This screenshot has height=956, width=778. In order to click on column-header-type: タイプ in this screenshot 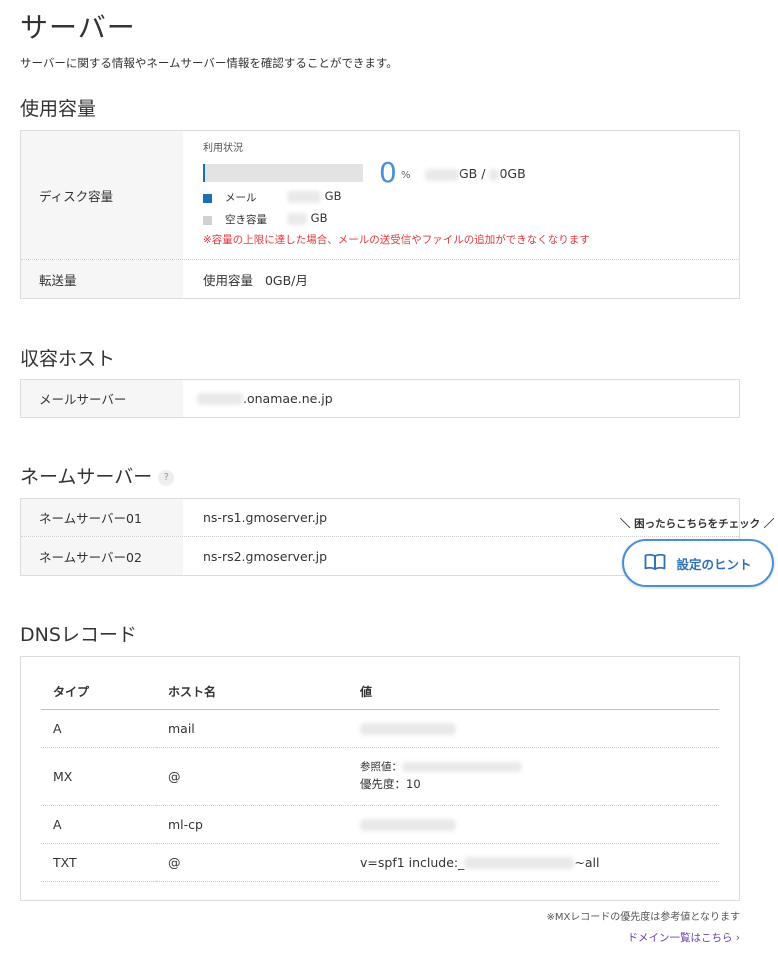, I will do `click(98, 692)`.